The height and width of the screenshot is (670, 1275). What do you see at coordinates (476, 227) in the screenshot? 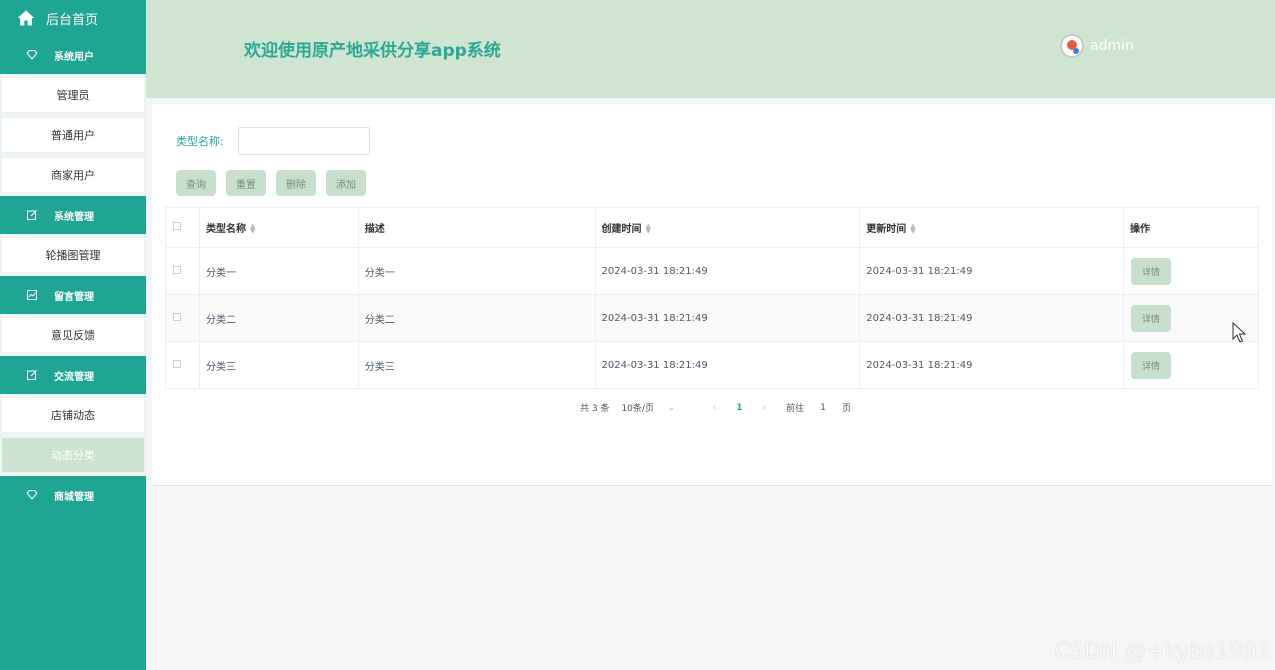
I see `column-header-description: 描述` at bounding box center [476, 227].